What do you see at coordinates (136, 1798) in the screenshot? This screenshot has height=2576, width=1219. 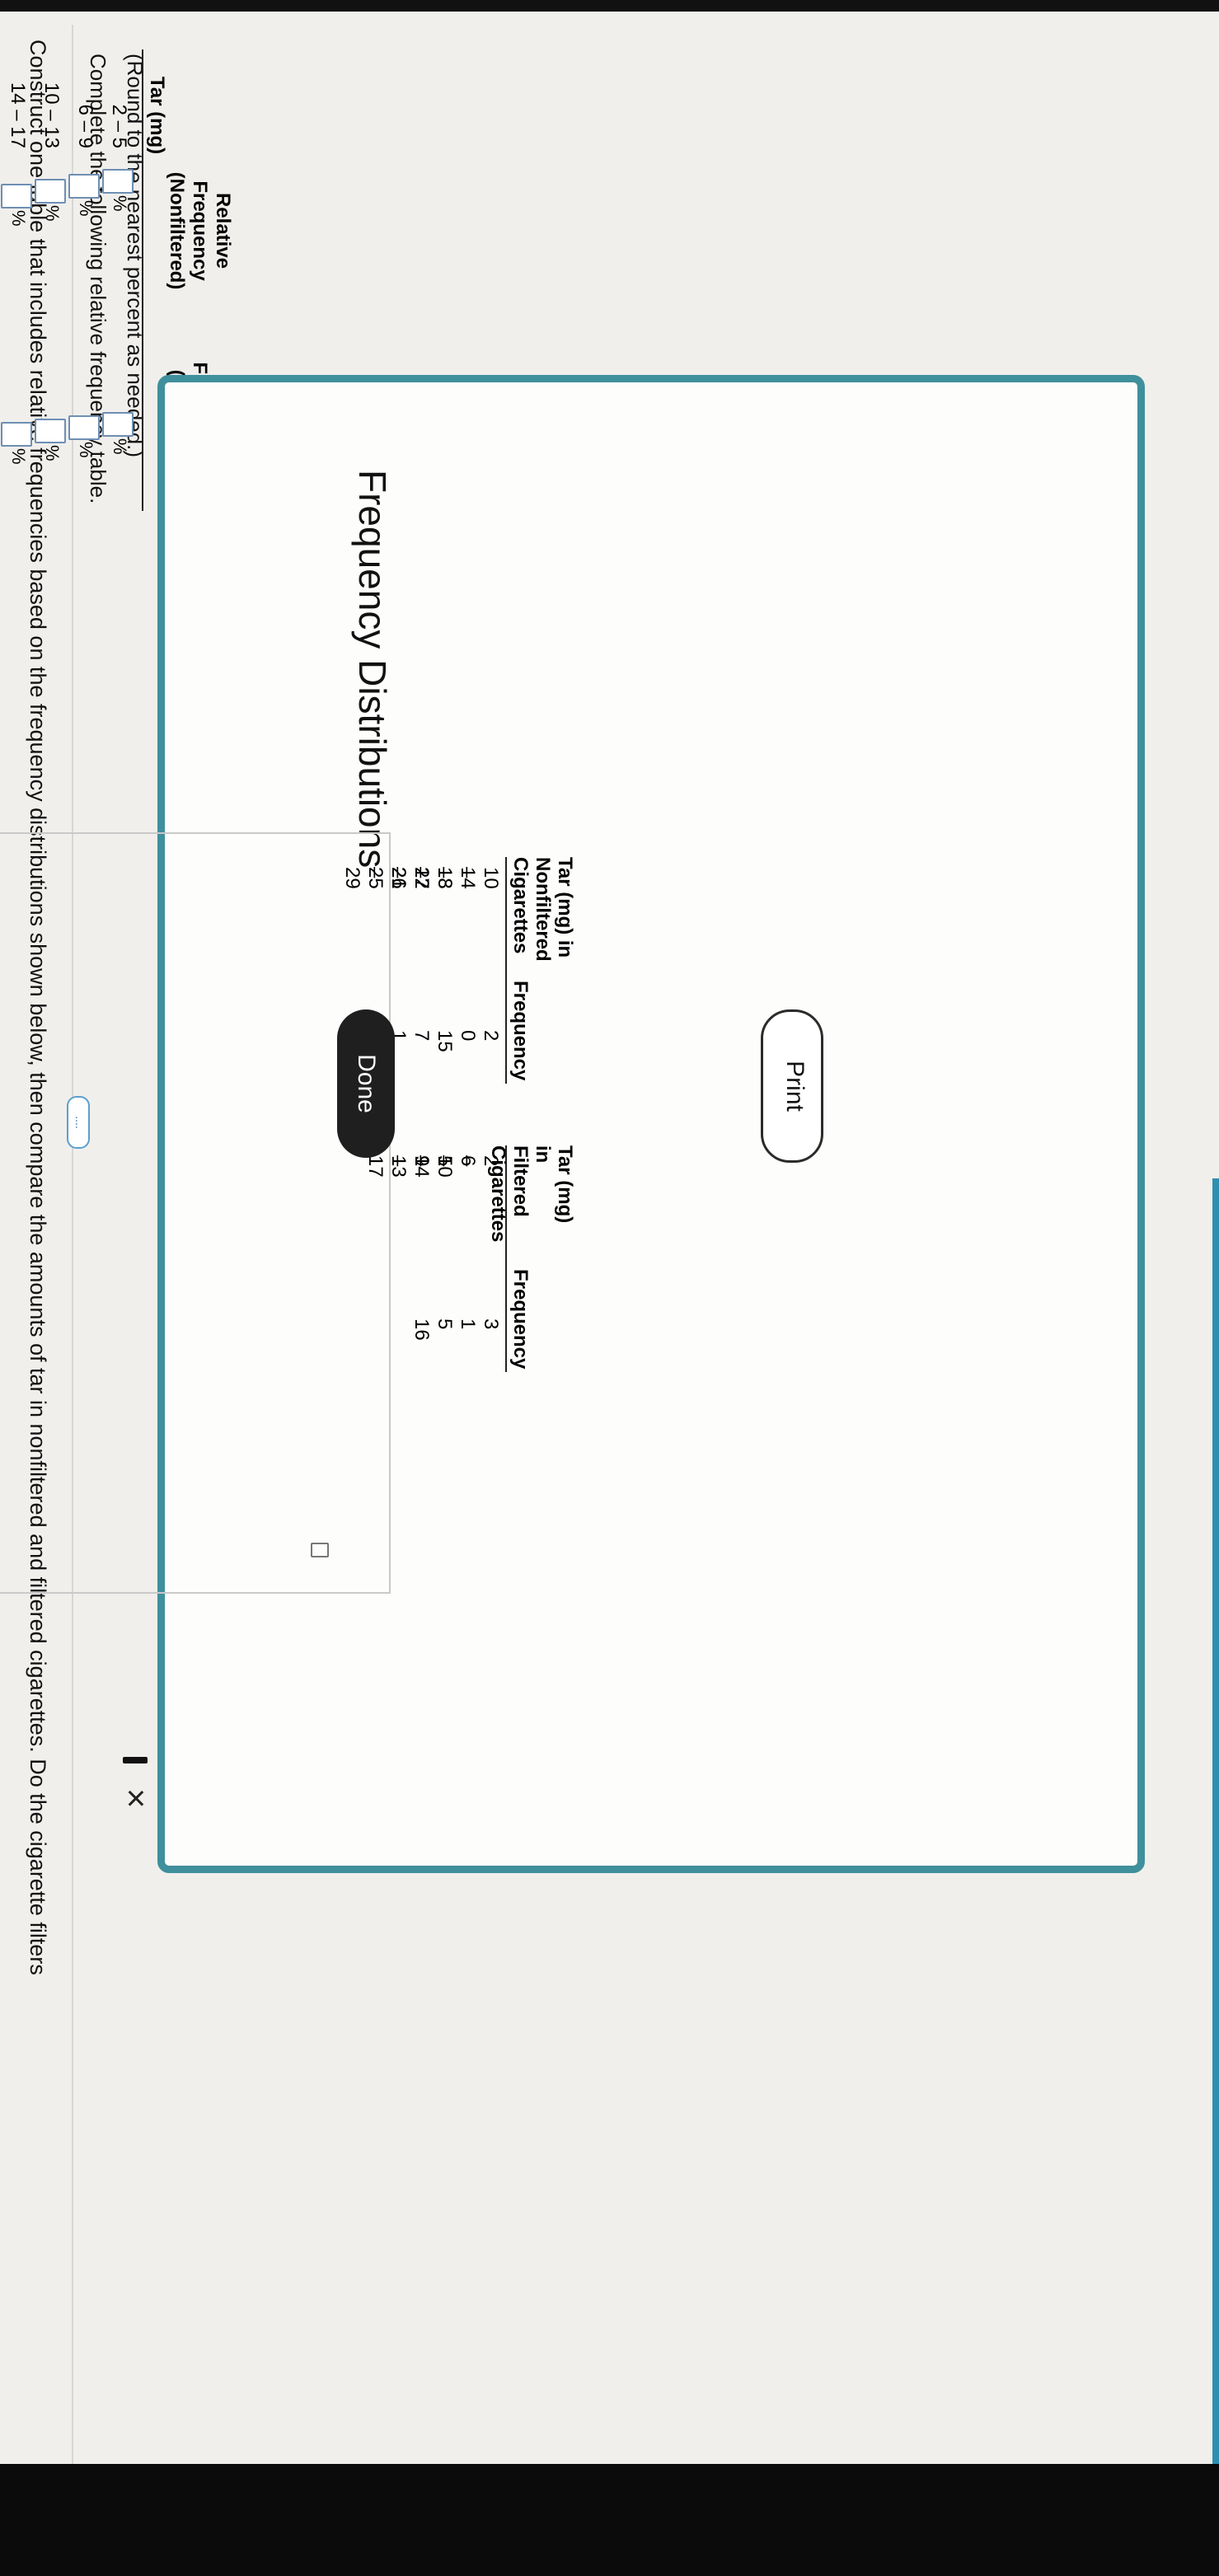 I see `close-icon: ×` at bounding box center [136, 1798].